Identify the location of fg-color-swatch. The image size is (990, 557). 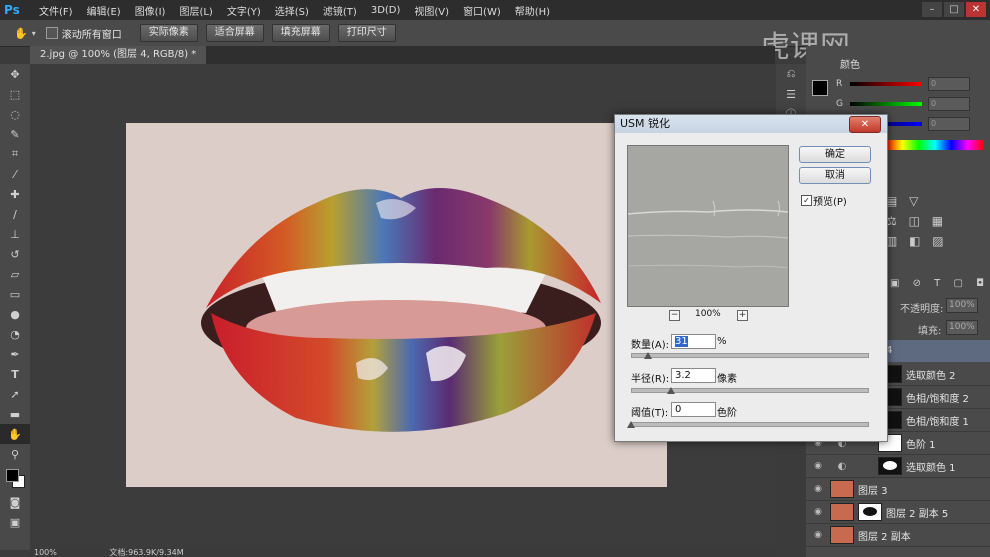
(820, 88).